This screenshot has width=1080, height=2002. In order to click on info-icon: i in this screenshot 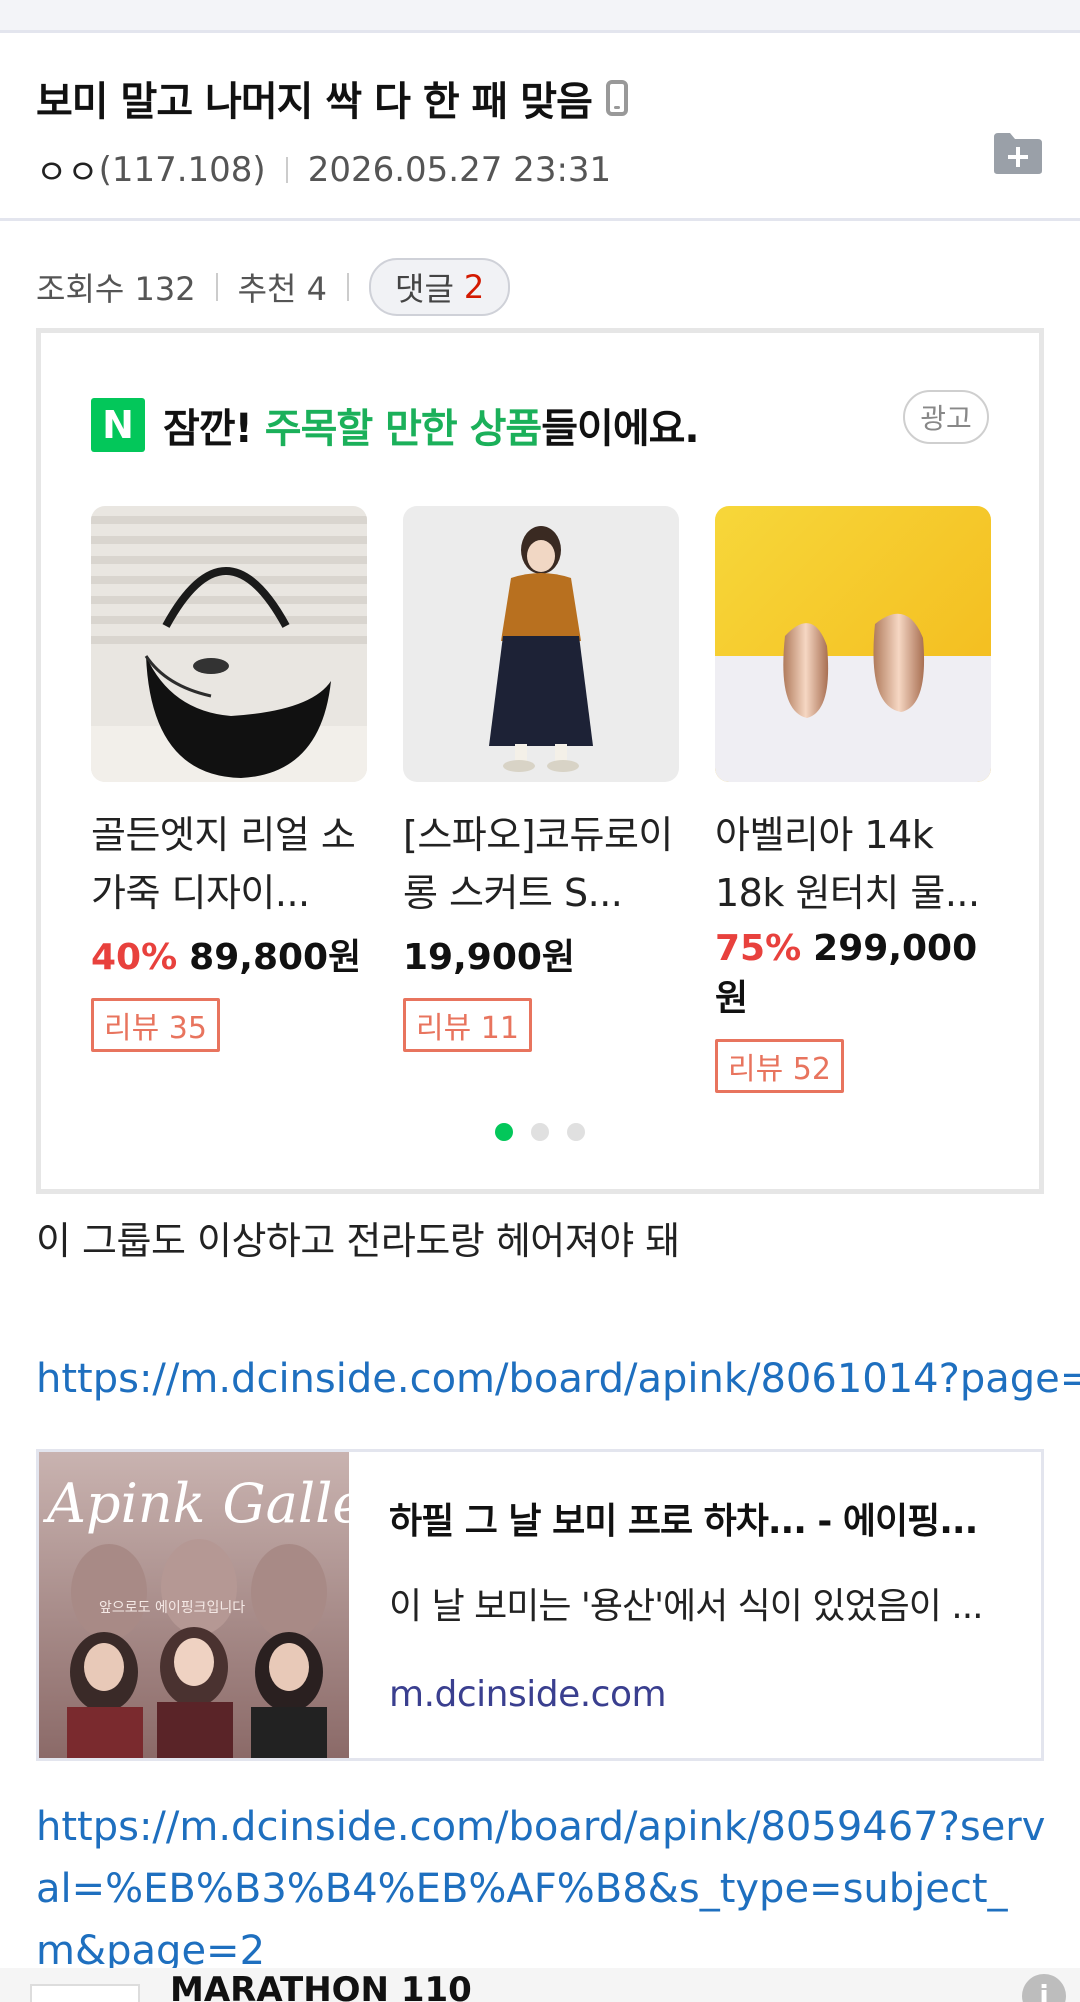, I will do `click(1044, 1988)`.